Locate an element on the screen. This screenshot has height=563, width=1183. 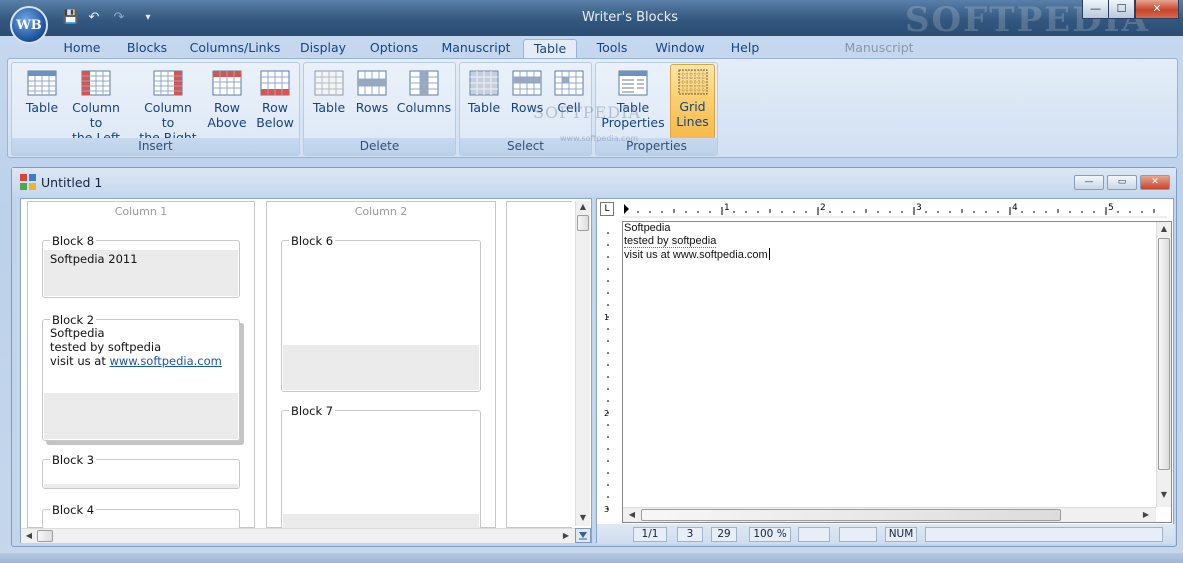
ribbon-watermark-url: www.softpedia.com is located at coordinates (599, 138).